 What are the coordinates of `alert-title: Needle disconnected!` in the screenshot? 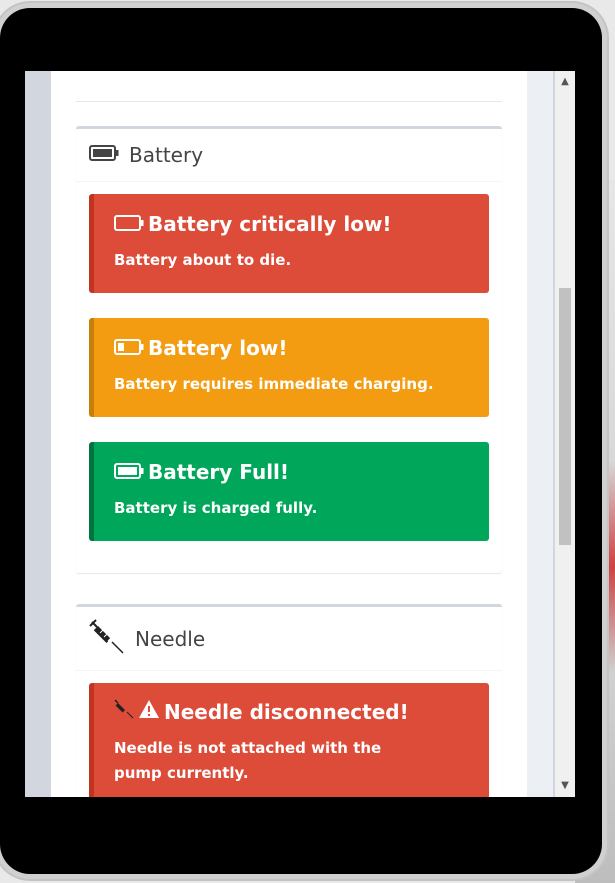 It's located at (286, 711).